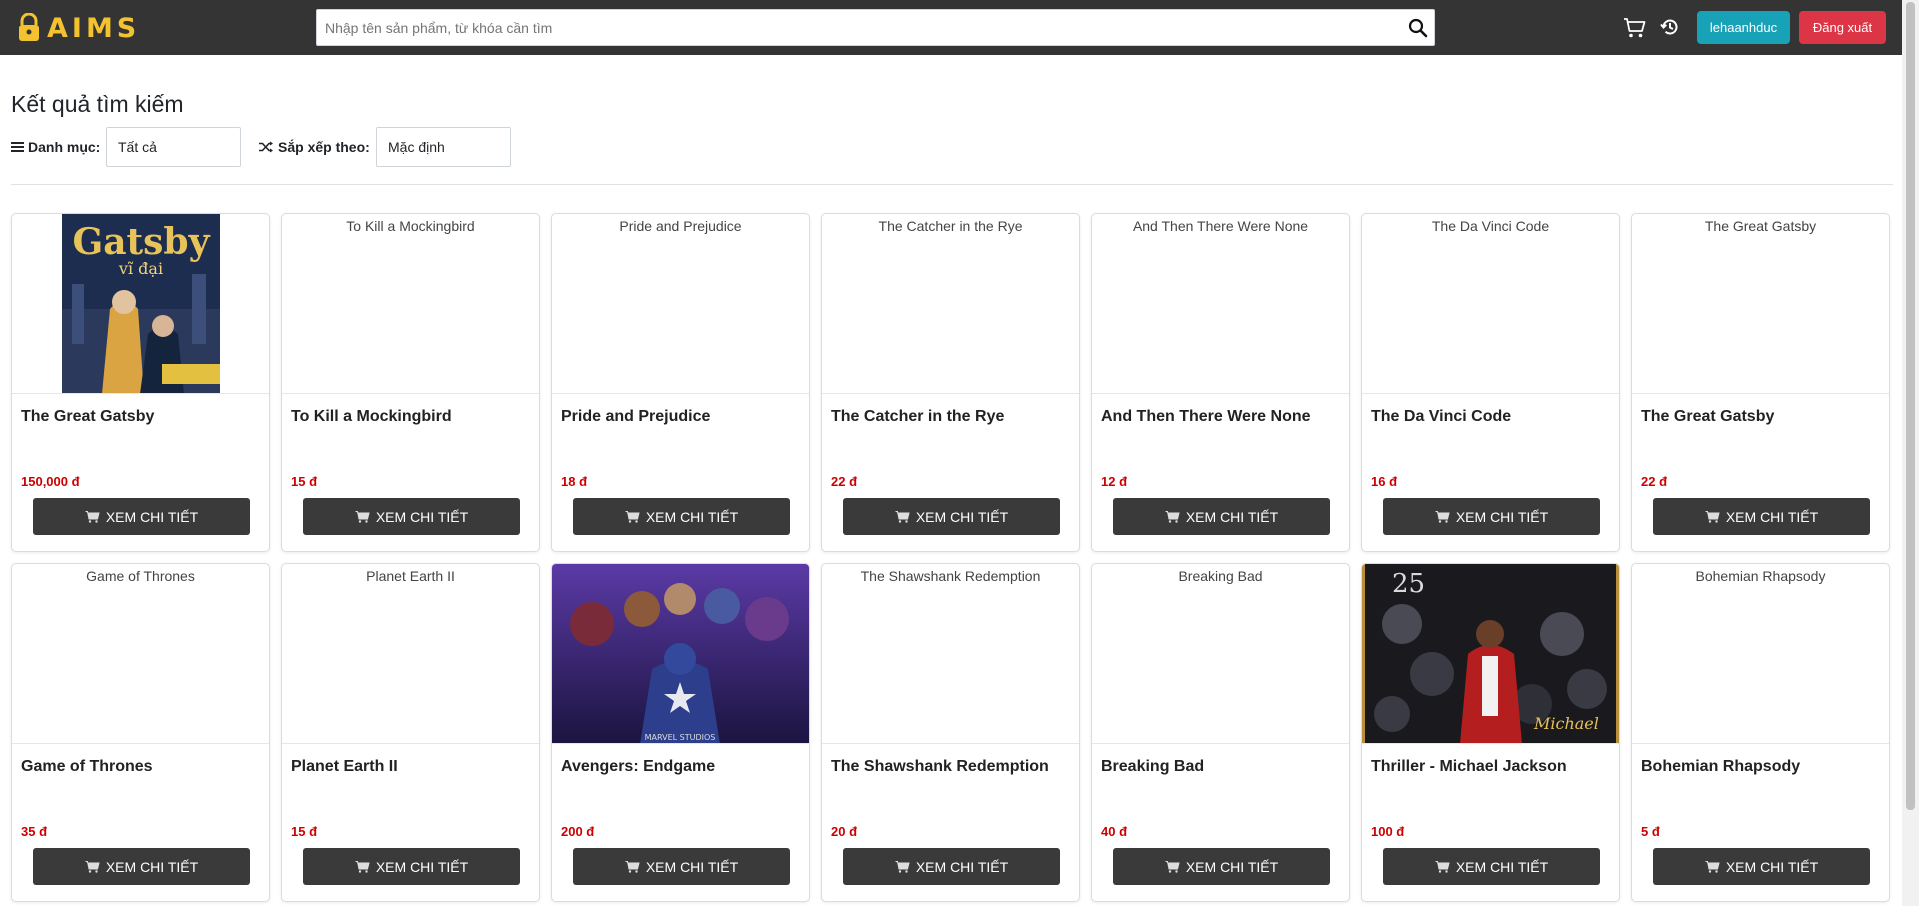  I want to click on avengers-poster-image: MARVEL STUDIOS, so click(680, 653).